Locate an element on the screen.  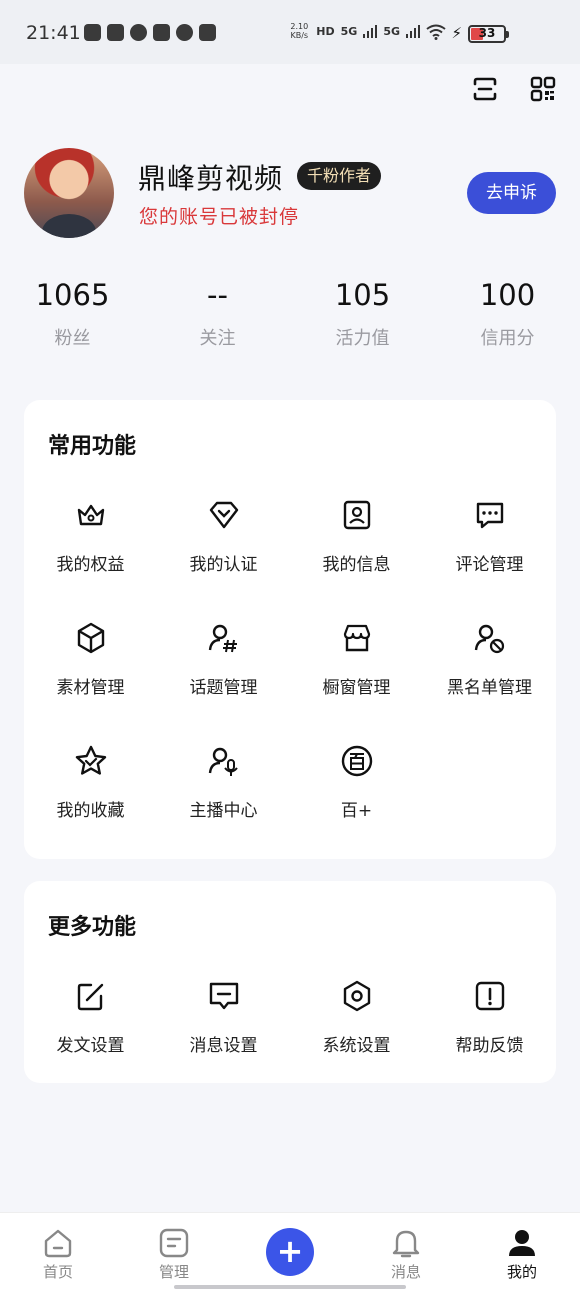
menu-item-post-settings: 发文设置 is located at coordinates (90, 1017).